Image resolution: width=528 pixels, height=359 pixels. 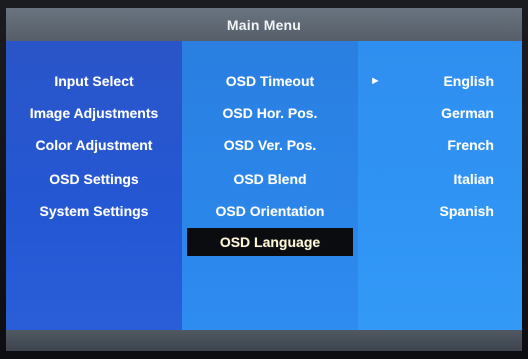 I want to click on language-option-german: German, so click(x=440, y=113).